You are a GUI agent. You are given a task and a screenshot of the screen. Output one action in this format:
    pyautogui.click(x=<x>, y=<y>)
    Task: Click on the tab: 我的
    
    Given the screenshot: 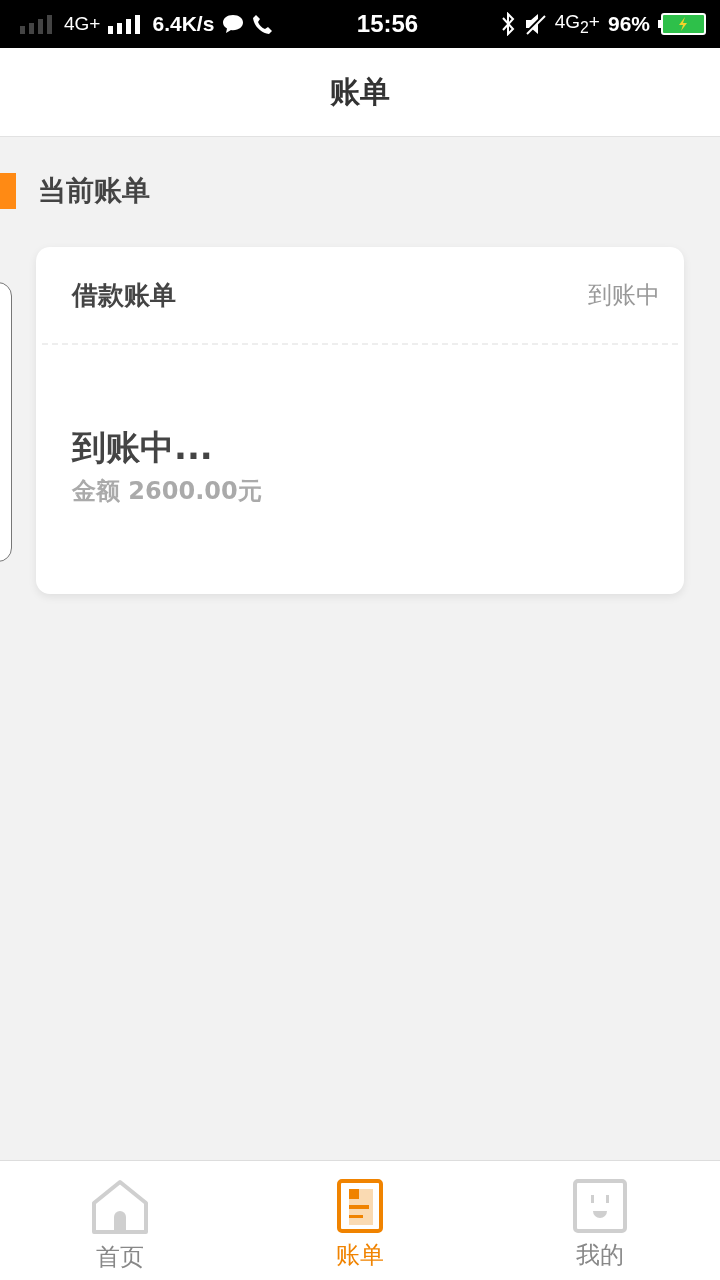 What is the action you would take?
    pyautogui.click(x=600, y=1220)
    